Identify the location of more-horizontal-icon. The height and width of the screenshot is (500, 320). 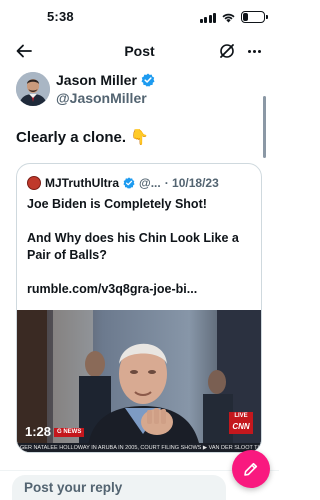
(254, 51).